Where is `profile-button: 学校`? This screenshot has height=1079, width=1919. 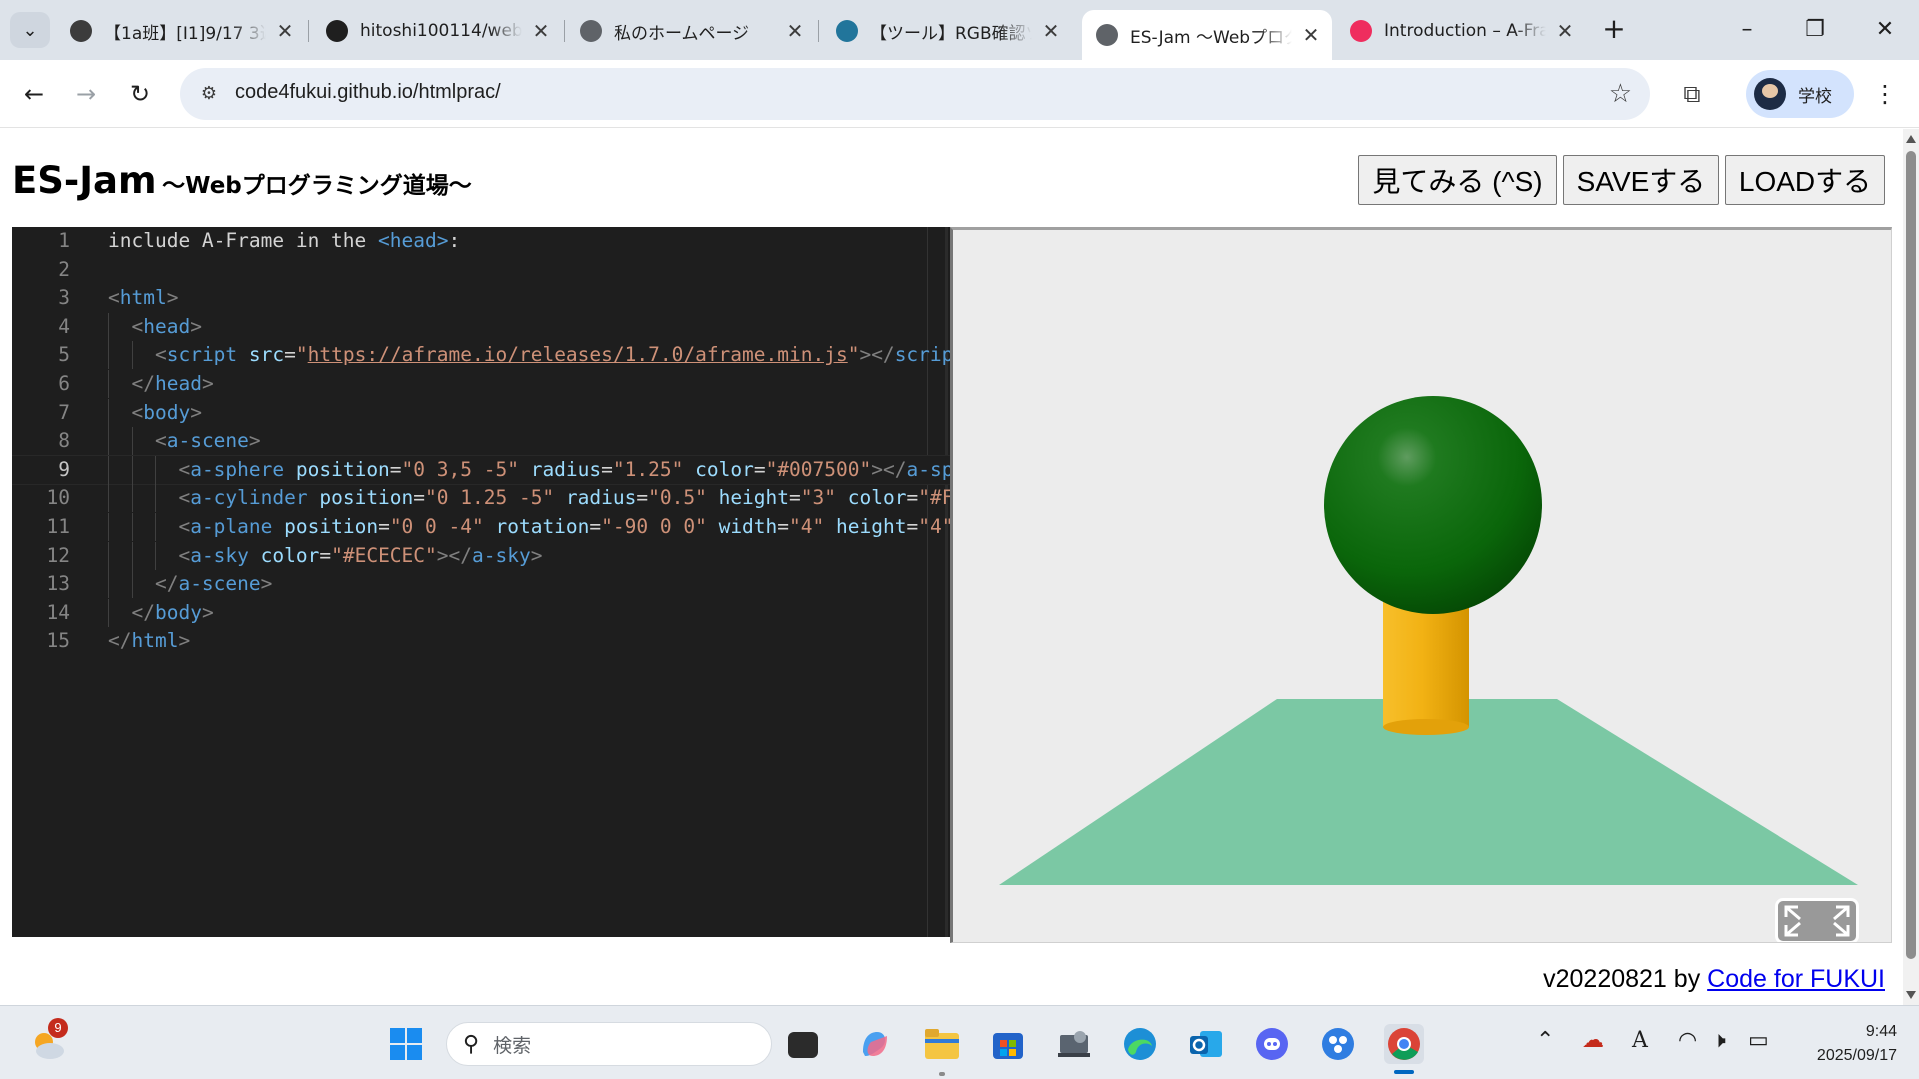 profile-button: 学校 is located at coordinates (1800, 94).